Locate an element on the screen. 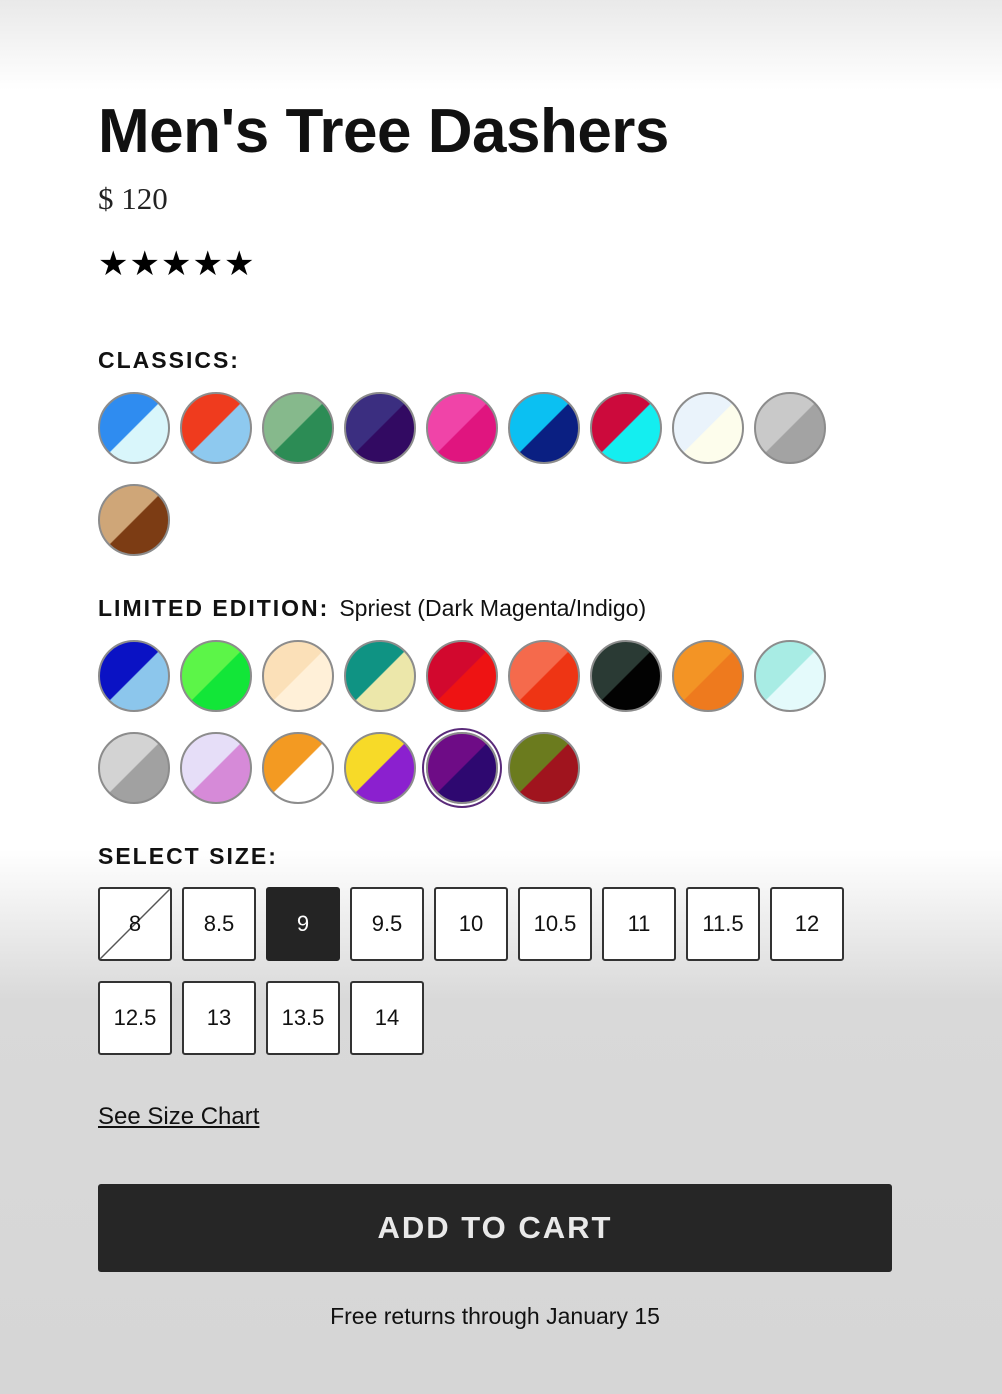  size-option-button: 11.5 is located at coordinates (723, 924).